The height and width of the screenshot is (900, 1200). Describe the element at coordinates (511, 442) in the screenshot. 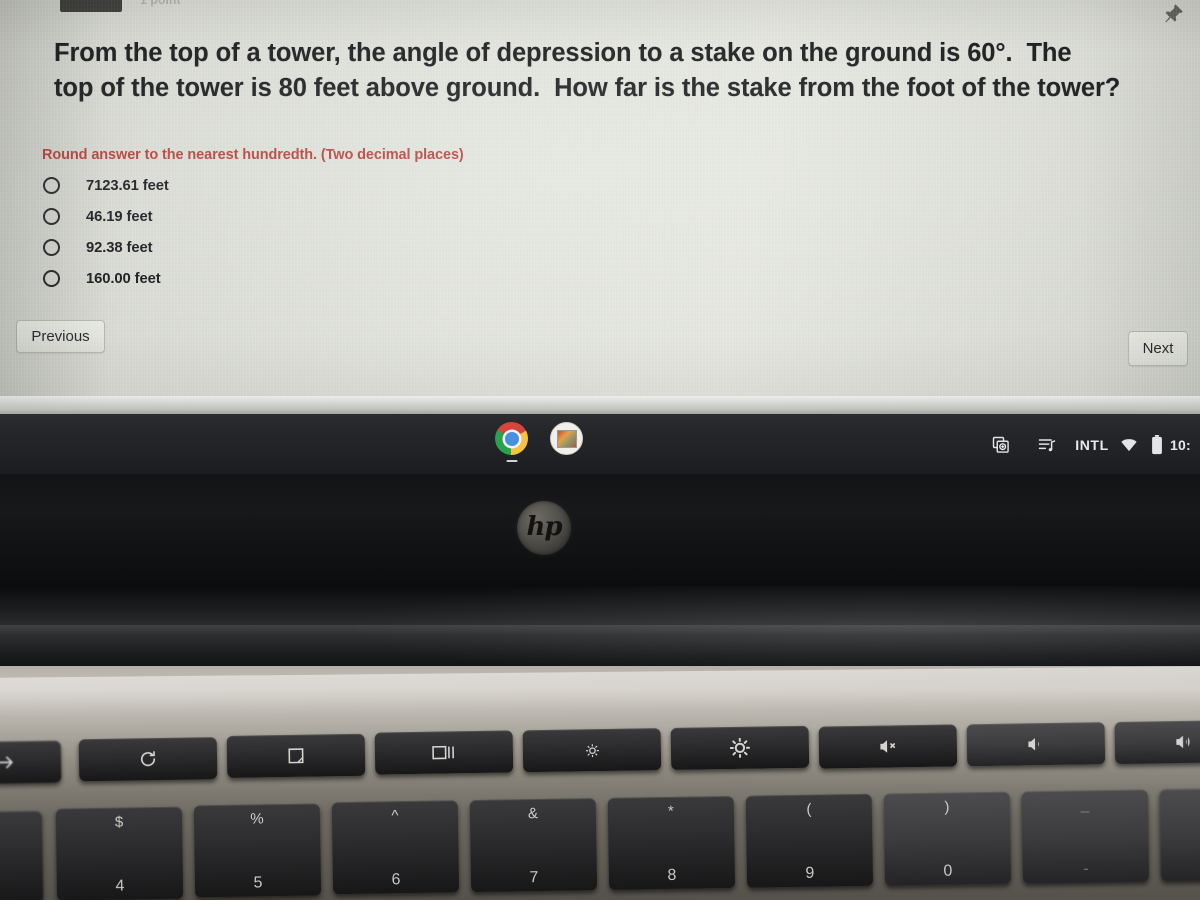

I see `chrome-app-icon` at that location.